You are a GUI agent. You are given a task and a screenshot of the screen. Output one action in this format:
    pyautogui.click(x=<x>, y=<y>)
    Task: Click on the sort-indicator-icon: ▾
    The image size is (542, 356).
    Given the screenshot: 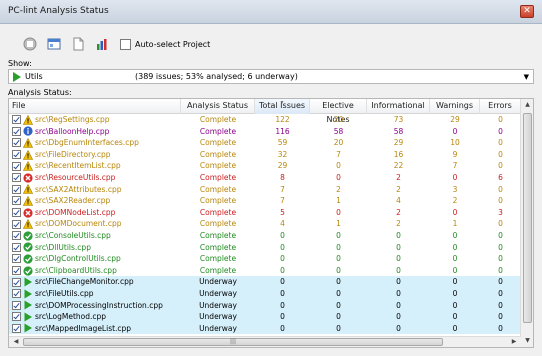 What is the action you would take?
    pyautogui.click(x=282, y=102)
    